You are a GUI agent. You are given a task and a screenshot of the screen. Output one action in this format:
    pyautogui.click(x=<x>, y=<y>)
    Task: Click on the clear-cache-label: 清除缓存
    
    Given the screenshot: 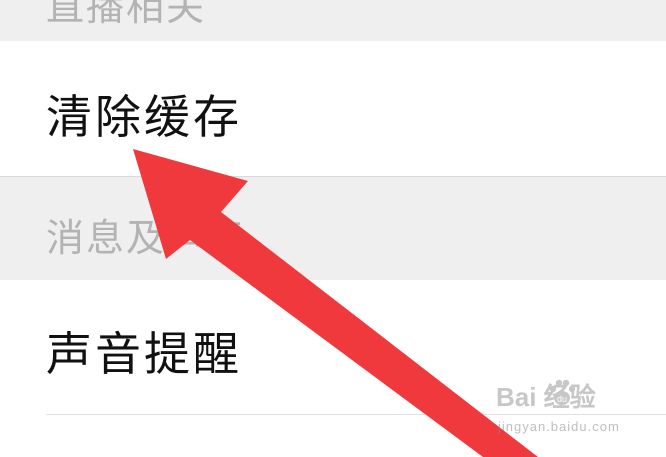 What is the action you would take?
    pyautogui.click(x=144, y=117)
    